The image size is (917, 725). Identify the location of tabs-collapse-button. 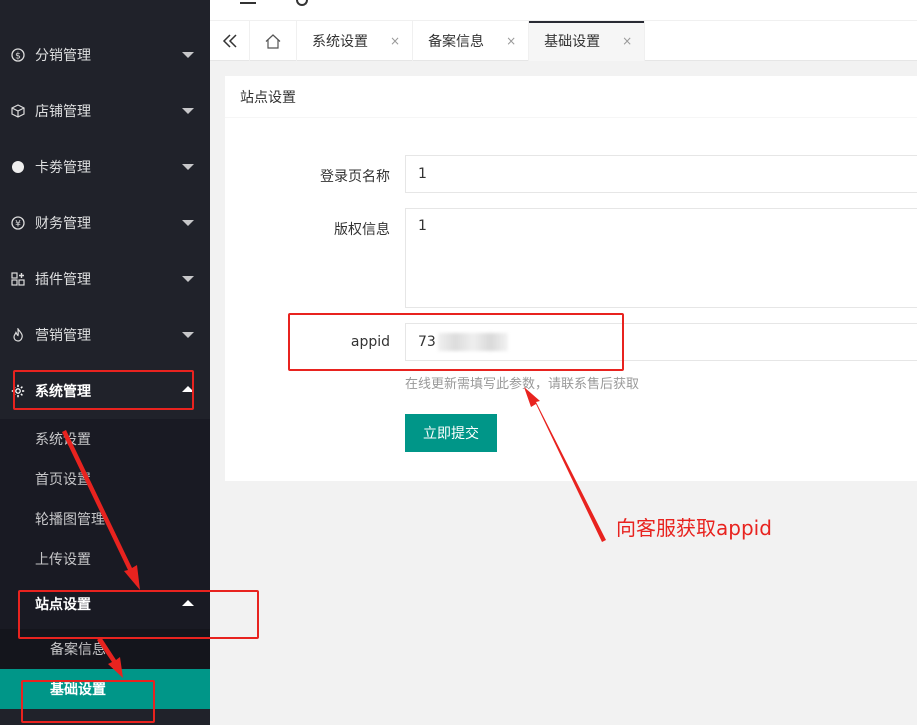
(230, 41).